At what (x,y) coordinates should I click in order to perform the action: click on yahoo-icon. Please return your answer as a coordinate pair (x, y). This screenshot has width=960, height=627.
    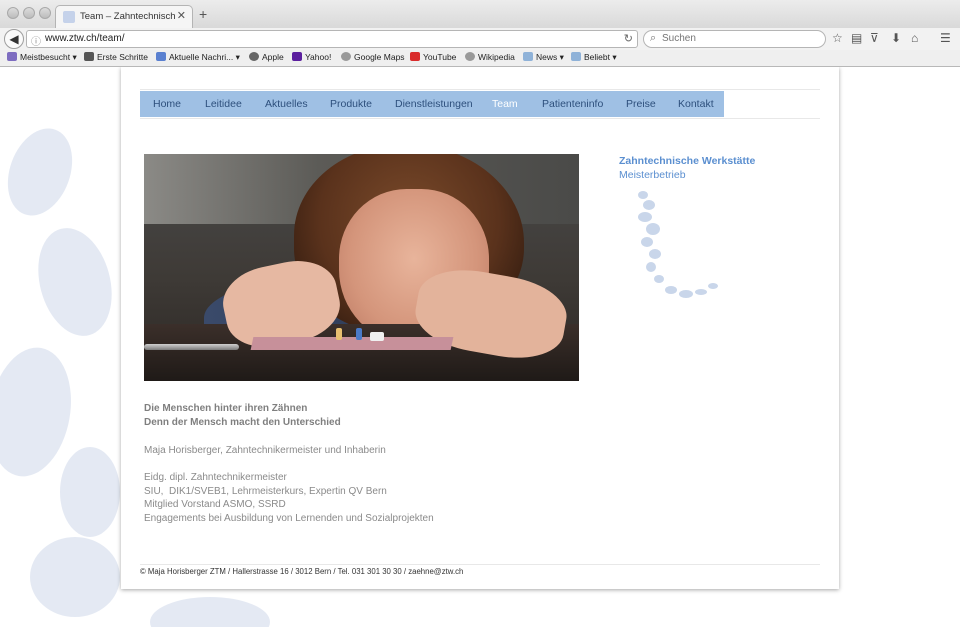
    Looking at the image, I should click on (297, 56).